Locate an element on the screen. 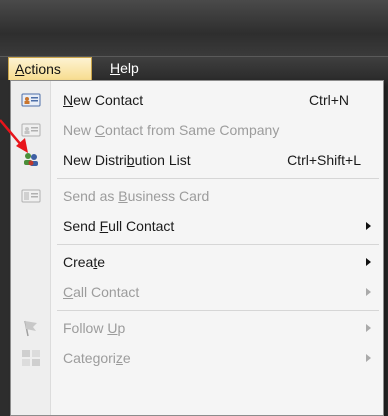 The height and width of the screenshot is (416, 388). menu-item-label: Create is located at coordinates (84, 262).